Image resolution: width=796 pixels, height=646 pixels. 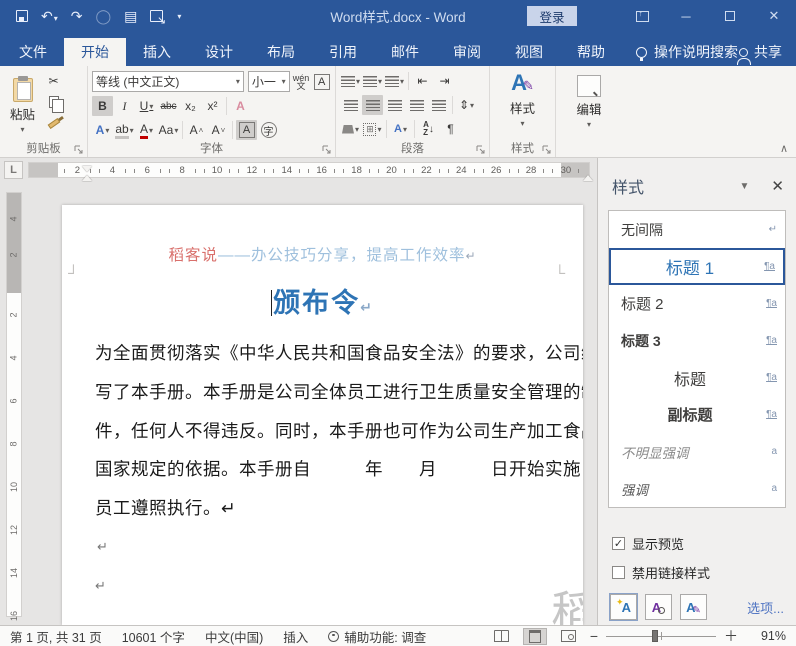 What do you see at coordinates (350, 105) in the screenshot?
I see `align-left-button` at bounding box center [350, 105].